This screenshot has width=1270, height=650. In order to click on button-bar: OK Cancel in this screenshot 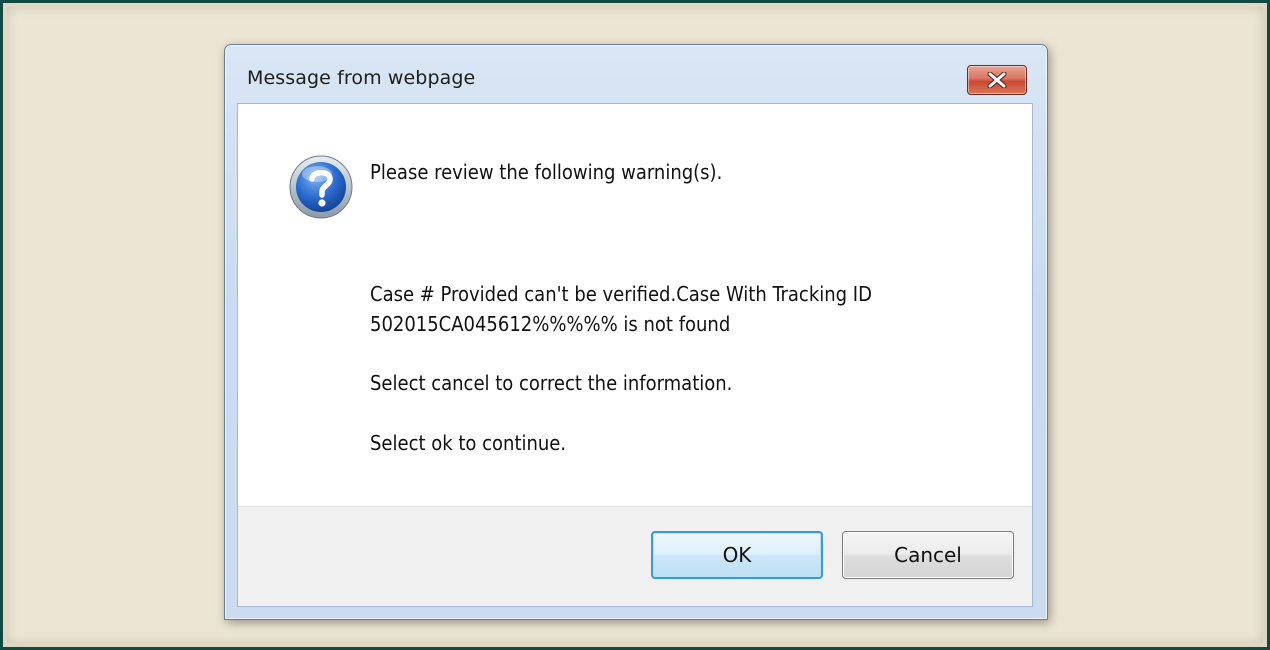, I will do `click(635, 556)`.